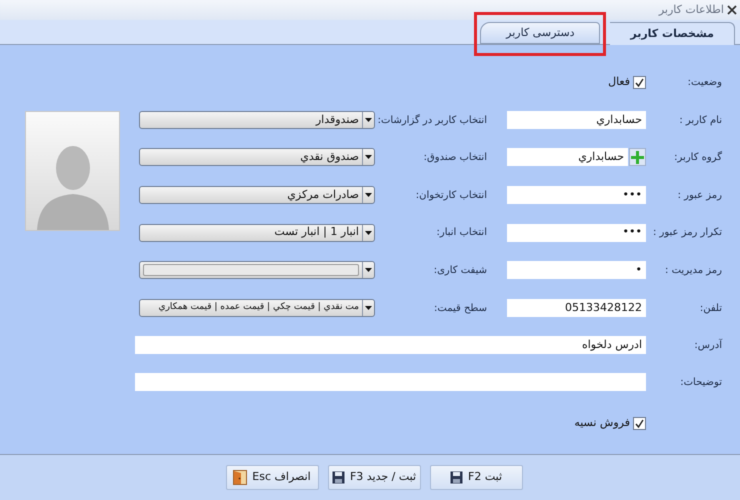 Image resolution: width=740 pixels, height=500 pixels. Describe the element at coordinates (240, 477) in the screenshot. I see `door-icon` at that location.